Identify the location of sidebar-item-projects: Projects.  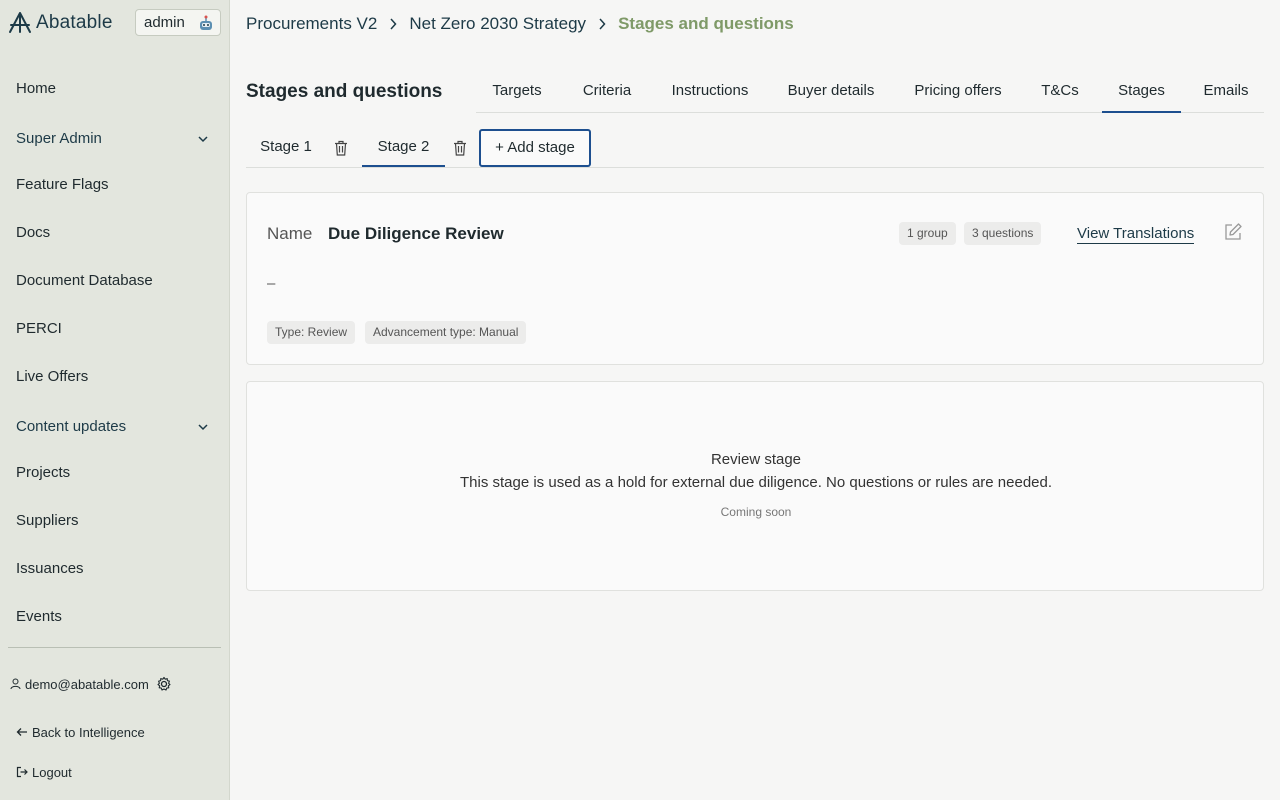
(116, 473).